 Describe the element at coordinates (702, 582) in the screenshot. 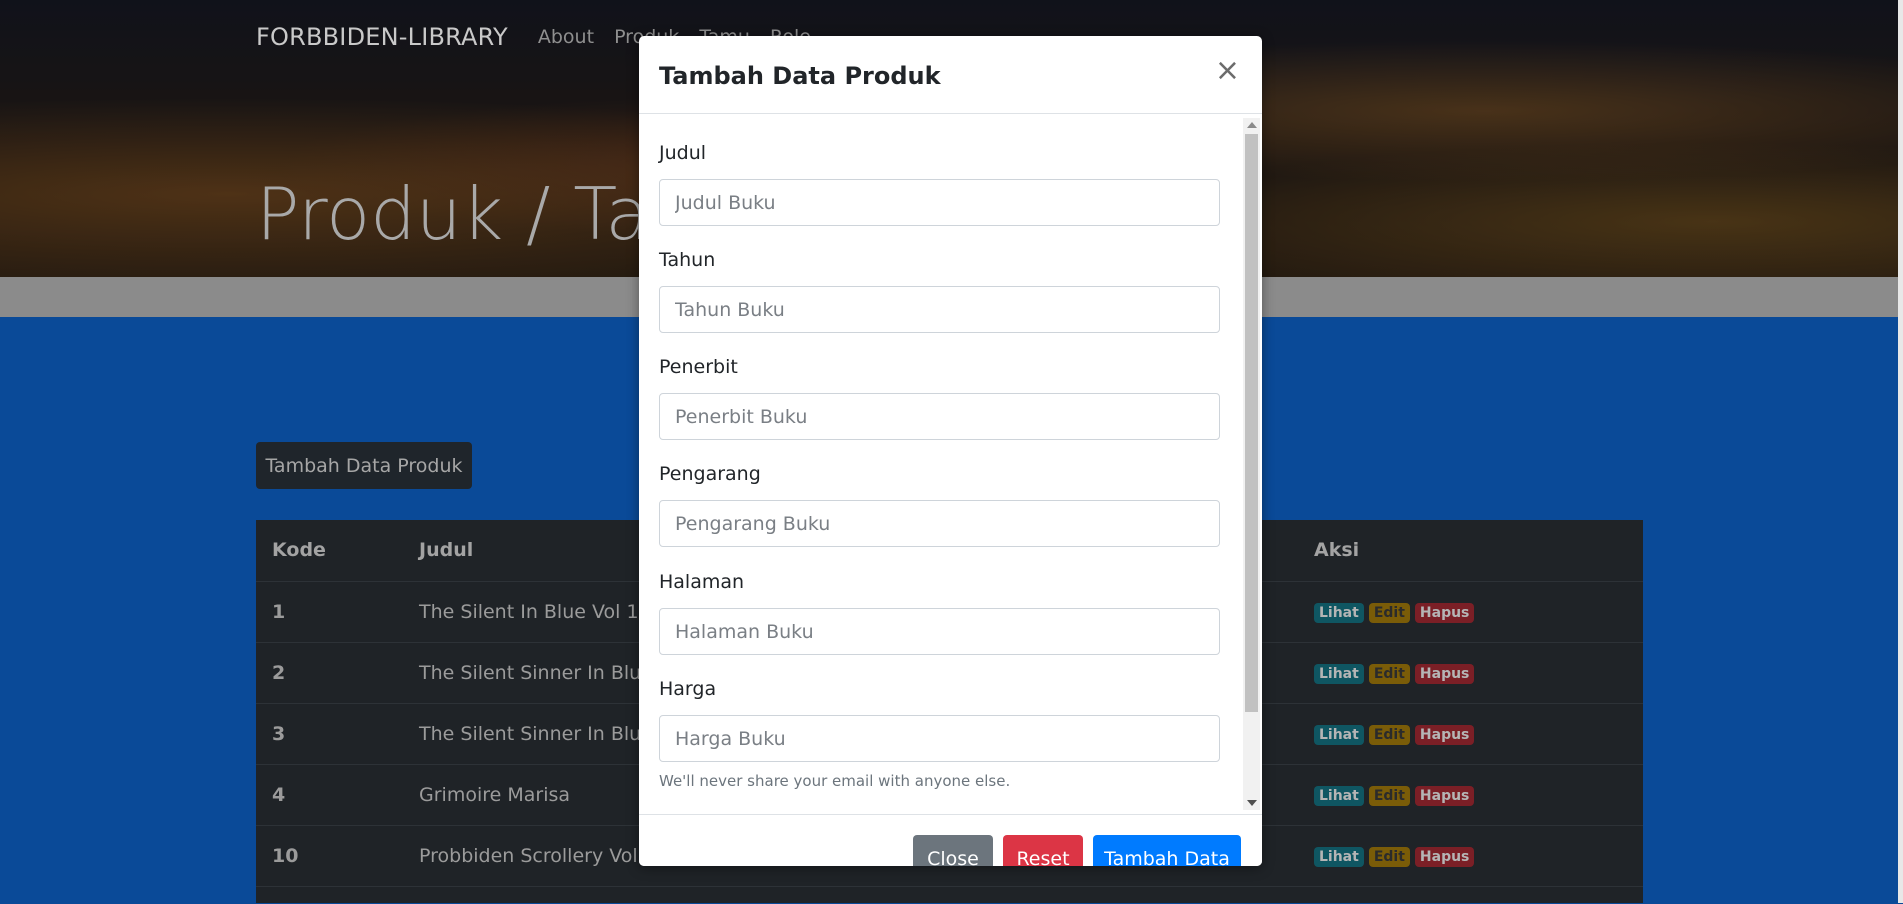

I see `halaman-label: Halaman` at that location.